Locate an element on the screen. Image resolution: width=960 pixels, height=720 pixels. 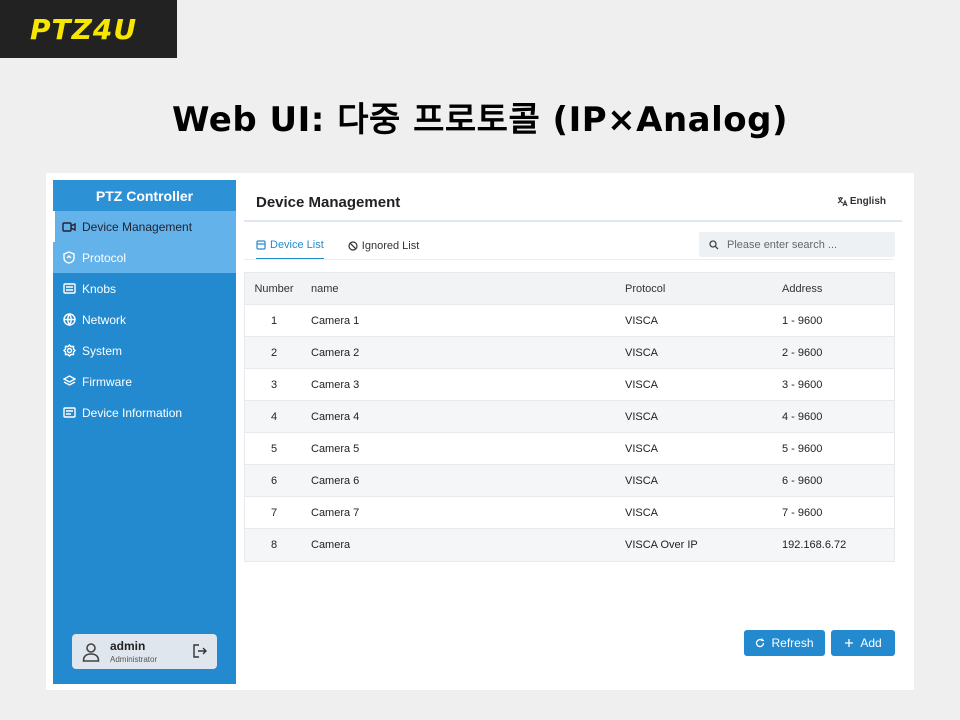
sidebar-item-label: System is located at coordinates (102, 350).